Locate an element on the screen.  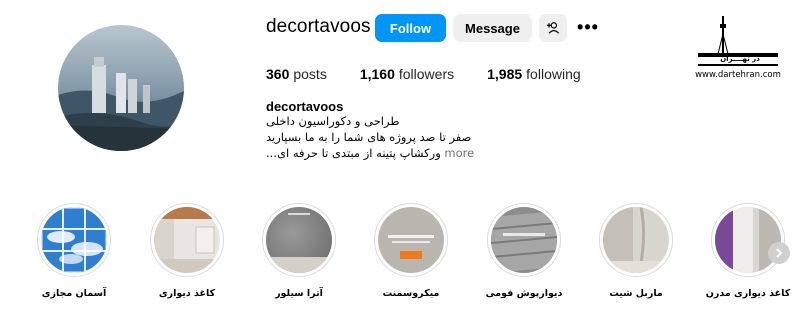
suggested-accounts-button is located at coordinates (553, 28).